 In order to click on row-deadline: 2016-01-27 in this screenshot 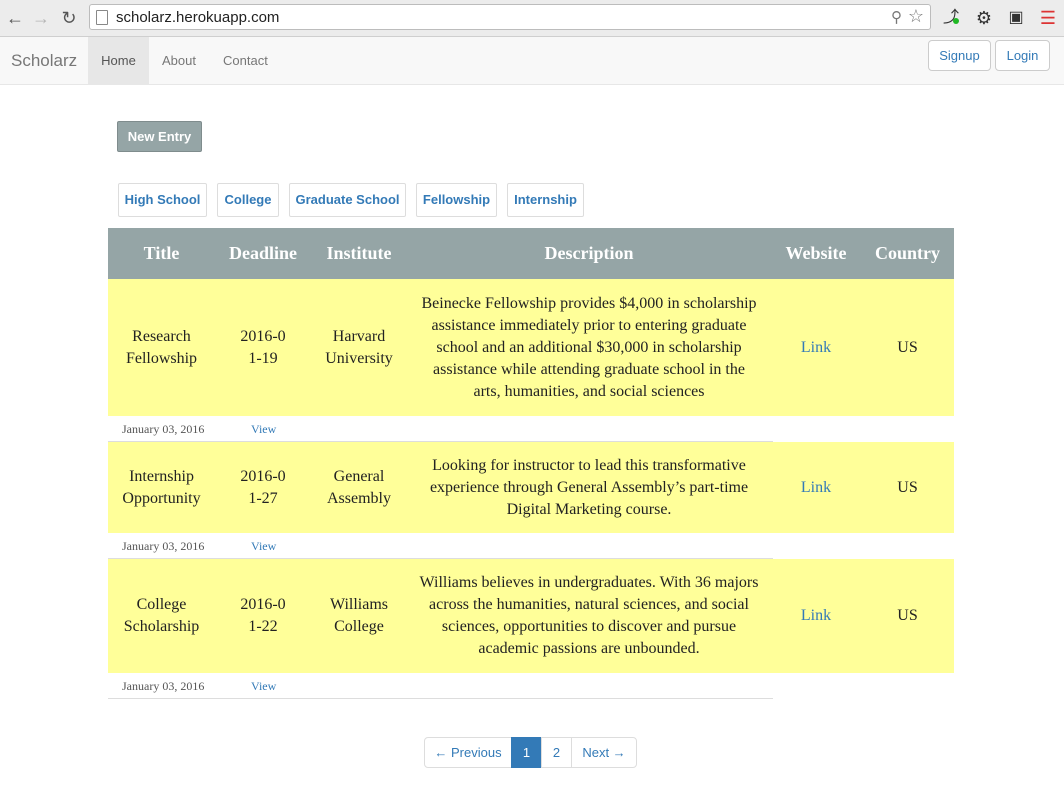, I will do `click(263, 487)`.